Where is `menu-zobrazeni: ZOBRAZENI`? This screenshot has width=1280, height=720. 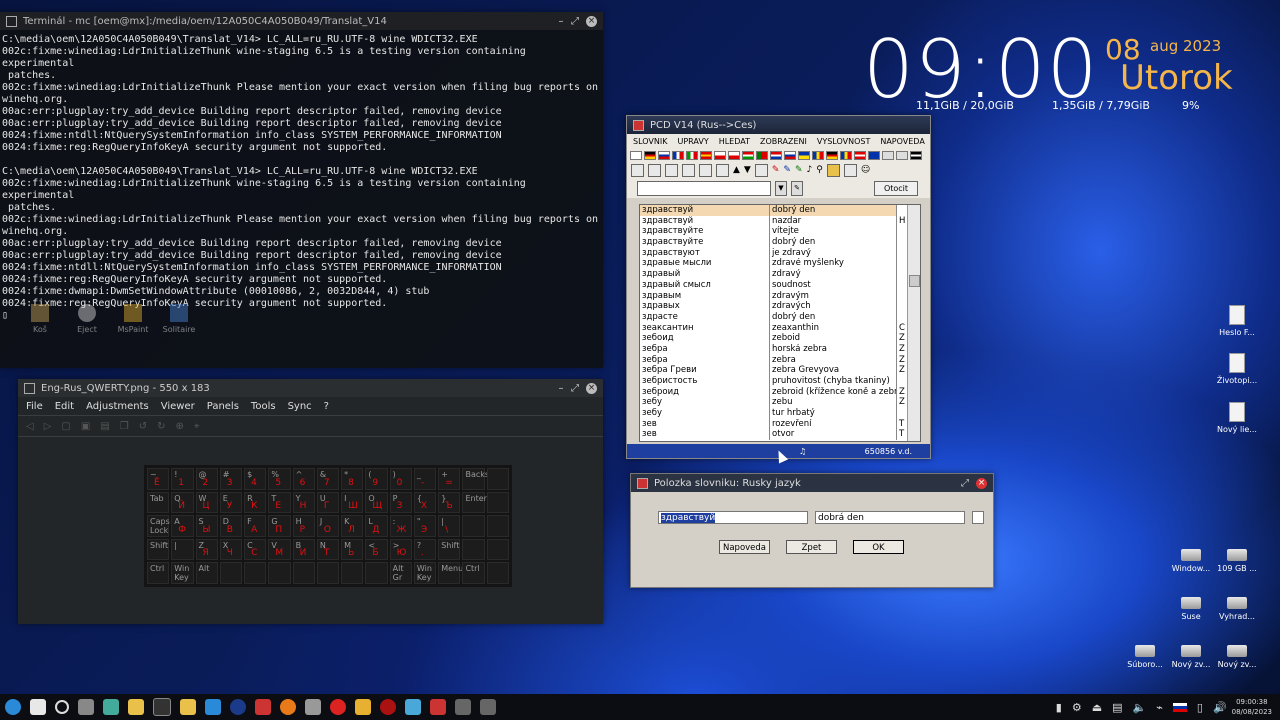 menu-zobrazeni: ZOBRAZENI is located at coordinates (783, 141).